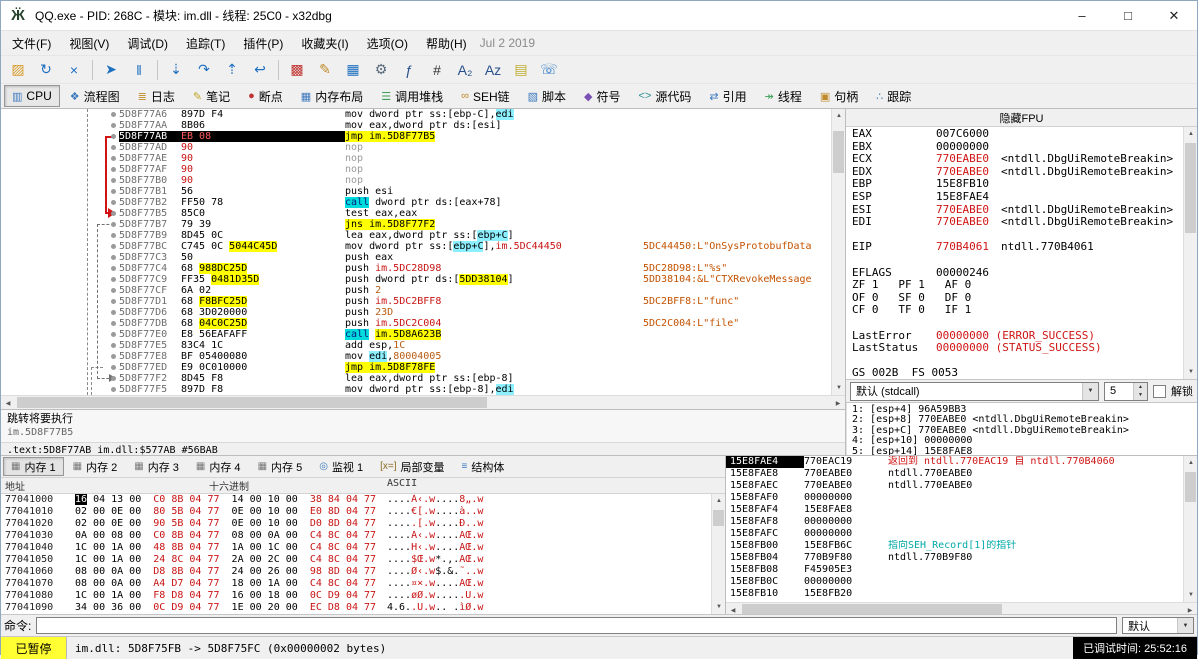  What do you see at coordinates (954, 486) in the screenshot?
I see `stack-row: 15E8FAEC 770EABE0 ntdll.770EABE0` at bounding box center [954, 486].